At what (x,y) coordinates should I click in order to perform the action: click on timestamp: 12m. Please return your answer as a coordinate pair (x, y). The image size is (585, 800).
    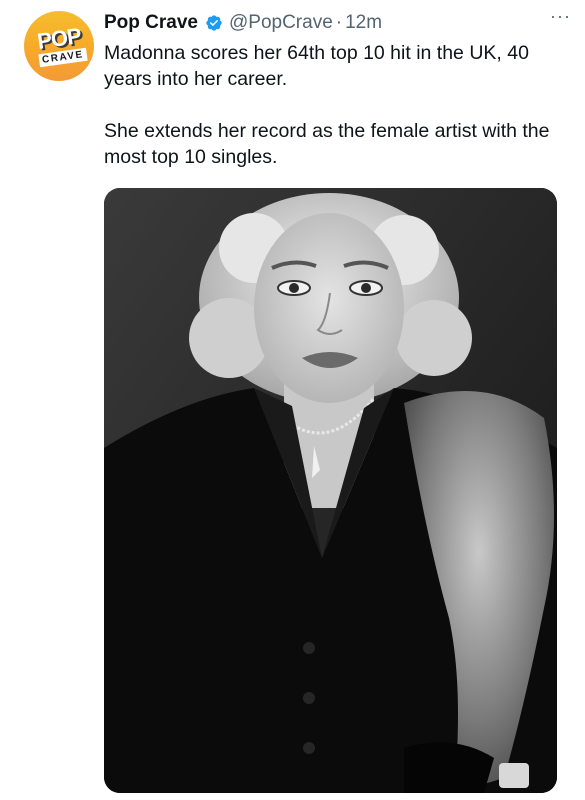
    Looking at the image, I should click on (363, 23).